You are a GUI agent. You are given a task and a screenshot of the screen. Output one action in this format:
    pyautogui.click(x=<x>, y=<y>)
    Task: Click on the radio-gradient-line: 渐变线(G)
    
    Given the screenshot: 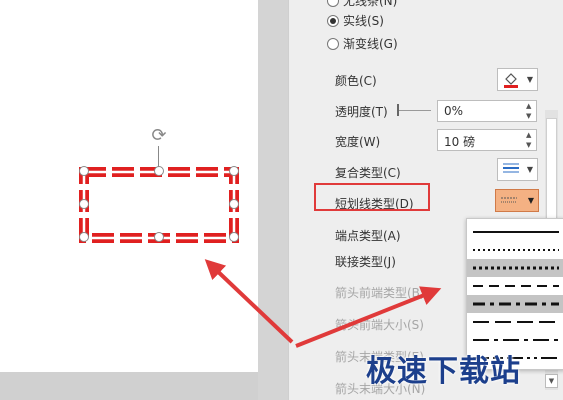 What is the action you would take?
    pyautogui.click(x=362, y=43)
    